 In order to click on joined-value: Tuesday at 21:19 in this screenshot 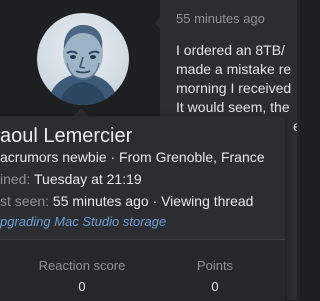, I will do `click(88, 179)`.